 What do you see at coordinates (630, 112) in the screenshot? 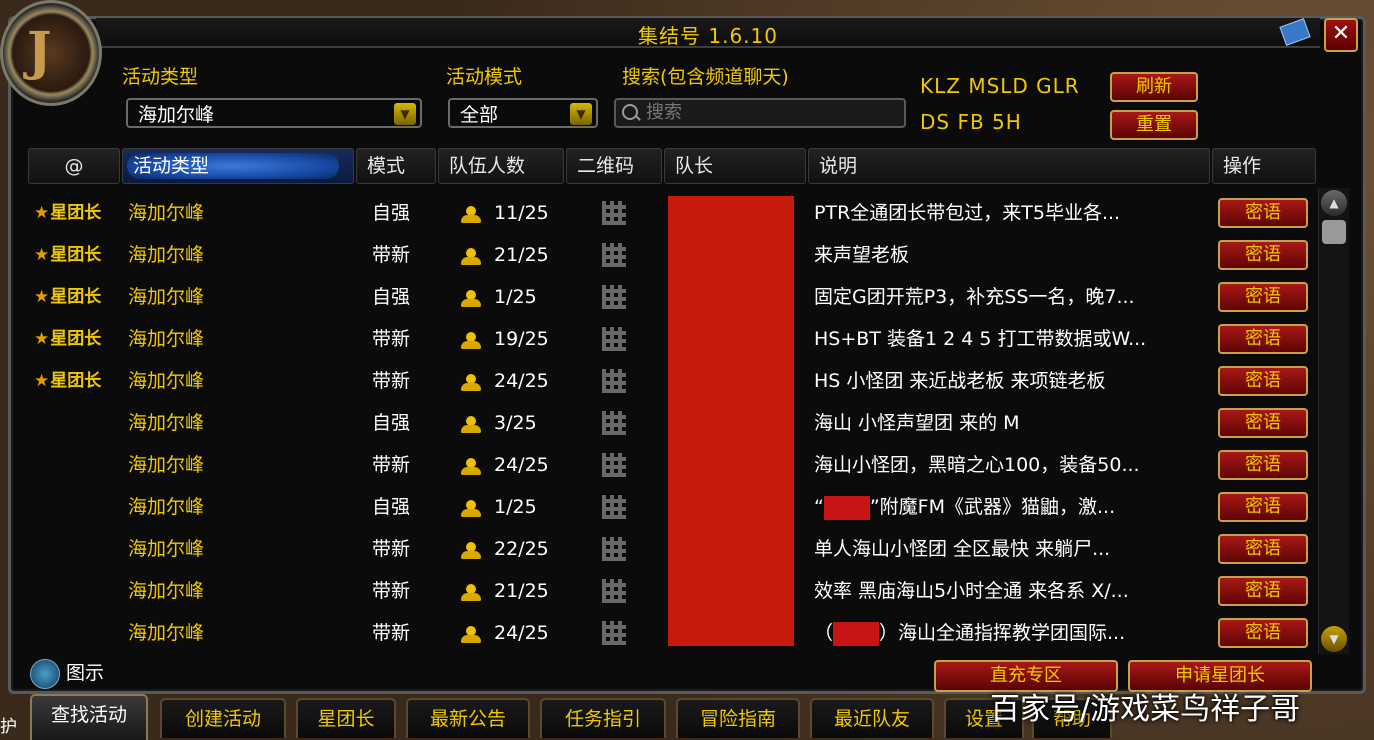
I see `search-icon` at bounding box center [630, 112].